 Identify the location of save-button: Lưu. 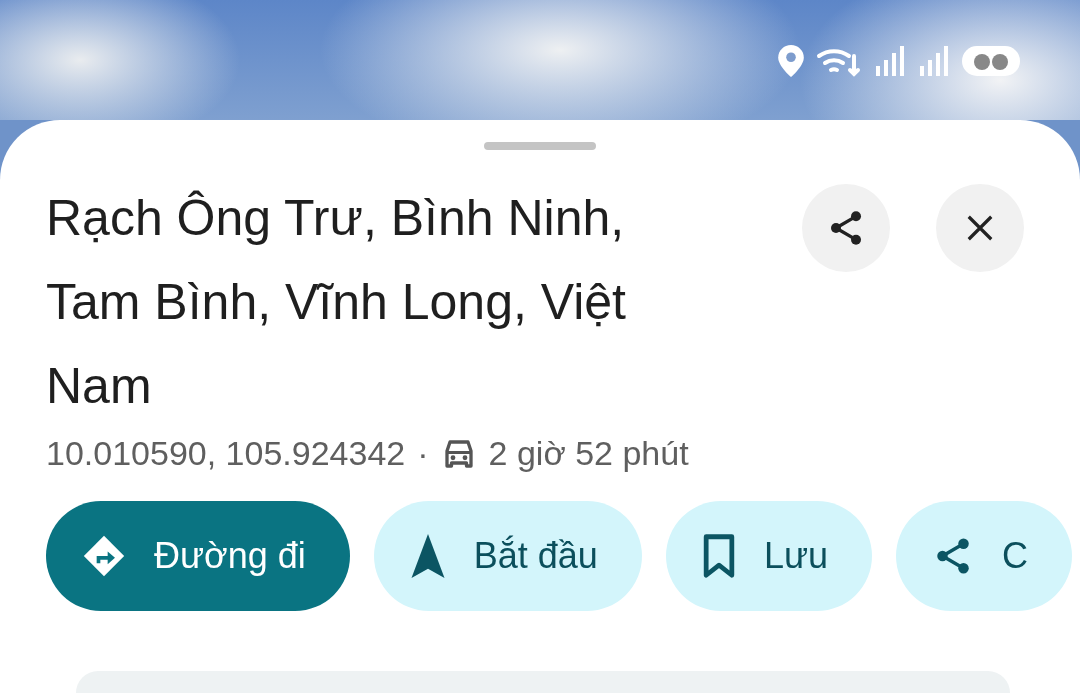
(769, 556).